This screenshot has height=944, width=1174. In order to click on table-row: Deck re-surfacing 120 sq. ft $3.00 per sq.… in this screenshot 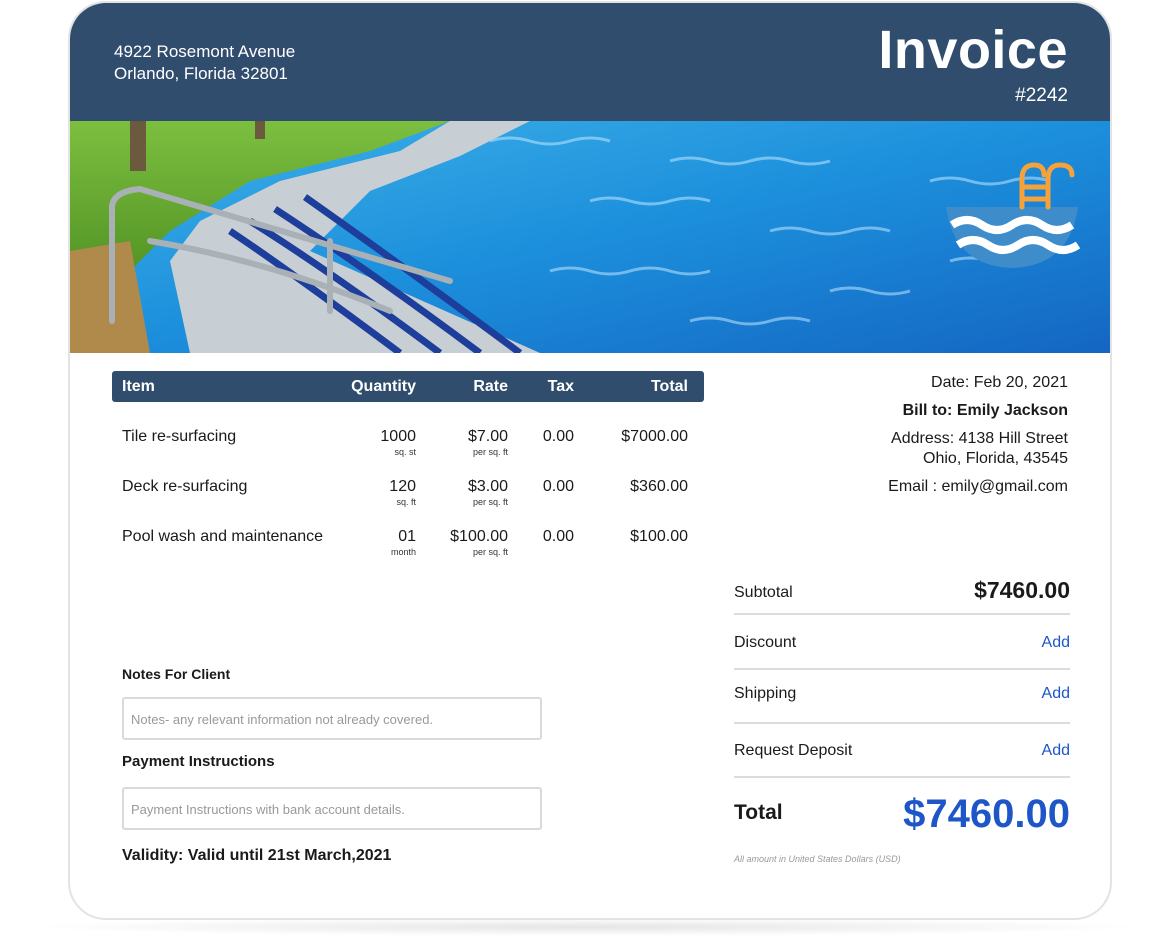, I will do `click(408, 498)`.